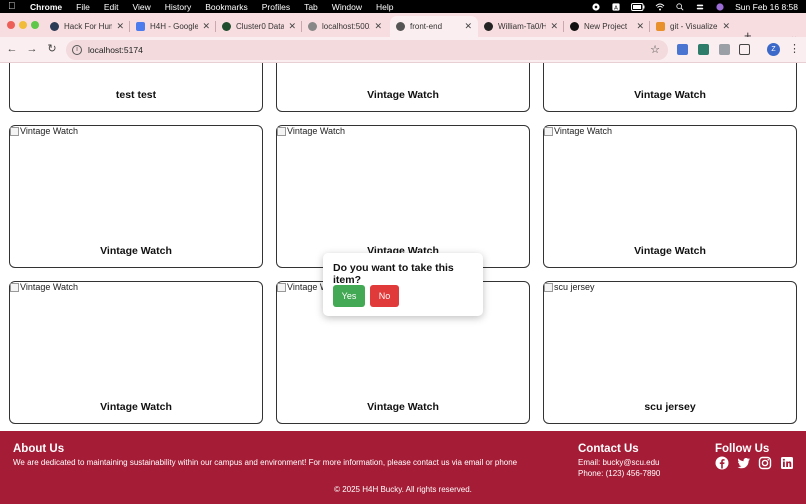 The image size is (806, 504). What do you see at coordinates (12, 49) in the screenshot?
I see `back-arrow-icon: ←` at bounding box center [12, 49].